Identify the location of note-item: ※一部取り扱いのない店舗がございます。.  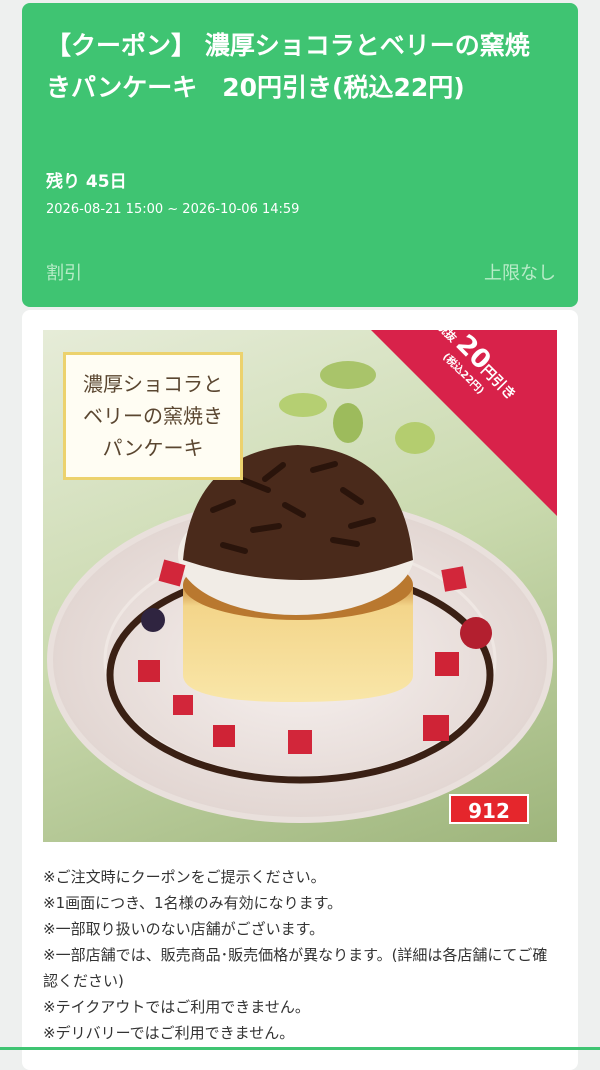
(184, 929).